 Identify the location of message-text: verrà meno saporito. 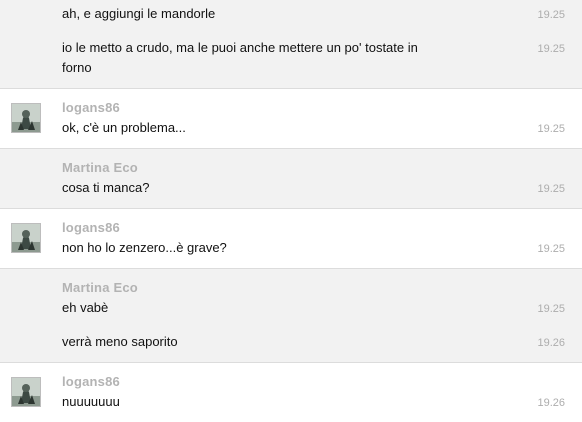
(120, 341).